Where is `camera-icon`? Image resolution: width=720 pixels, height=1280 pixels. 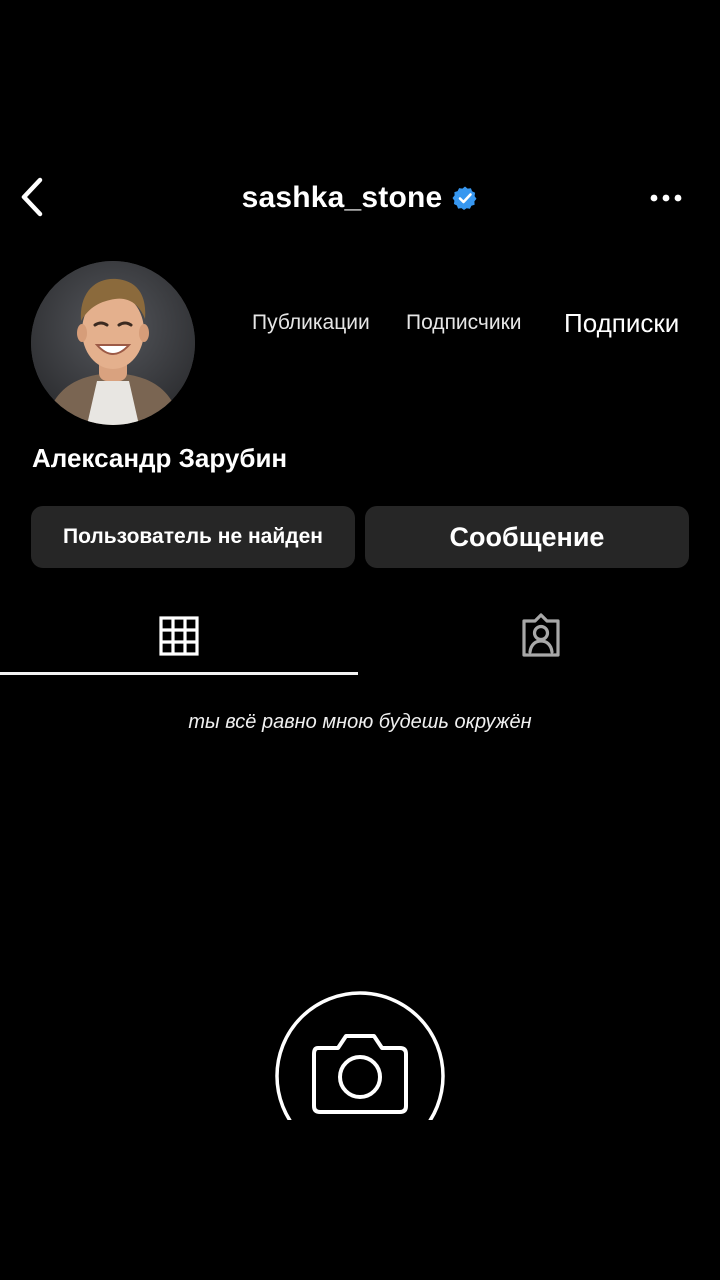
camera-icon is located at coordinates (360, 1054).